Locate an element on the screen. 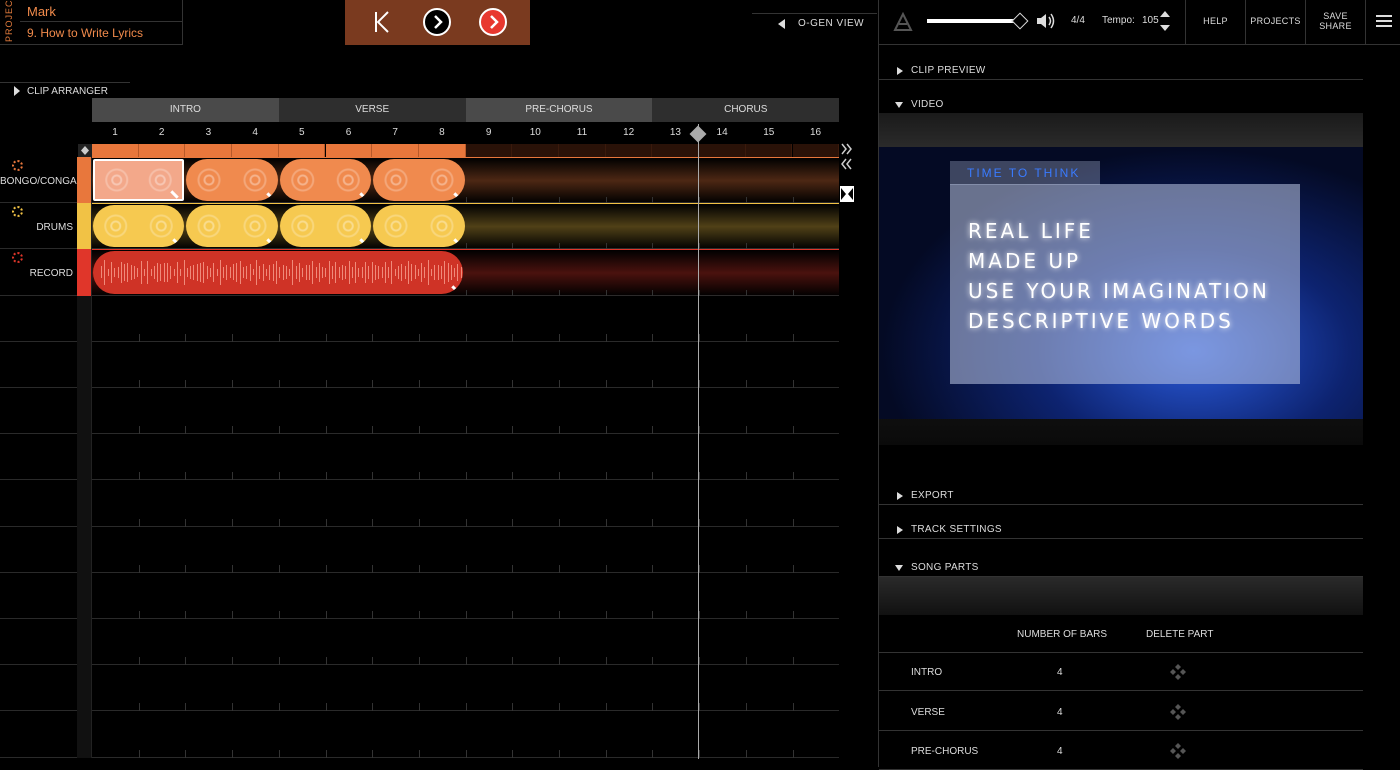 The height and width of the screenshot is (770, 1400). clip-arranger-header: CLIP ARRANGER is located at coordinates (65, 90).